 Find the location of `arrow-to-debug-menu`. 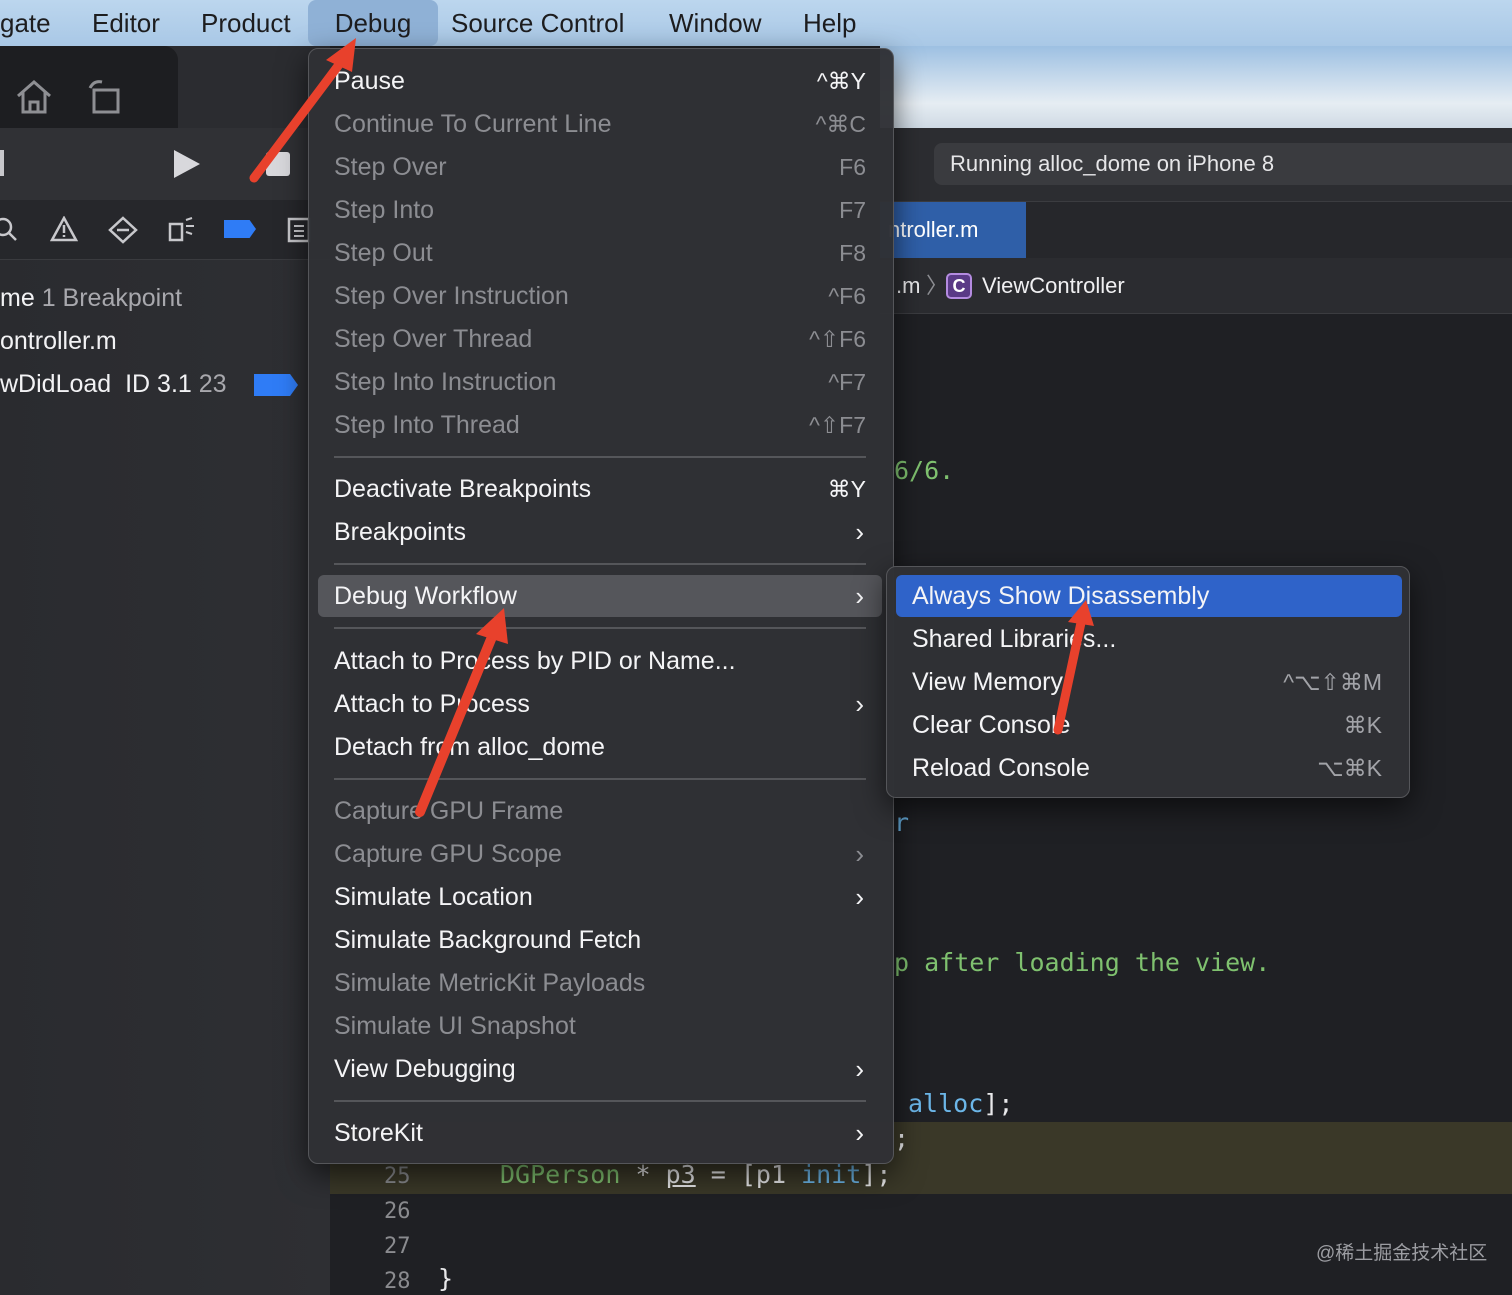

arrow-to-debug-menu is located at coordinates (302, 110).